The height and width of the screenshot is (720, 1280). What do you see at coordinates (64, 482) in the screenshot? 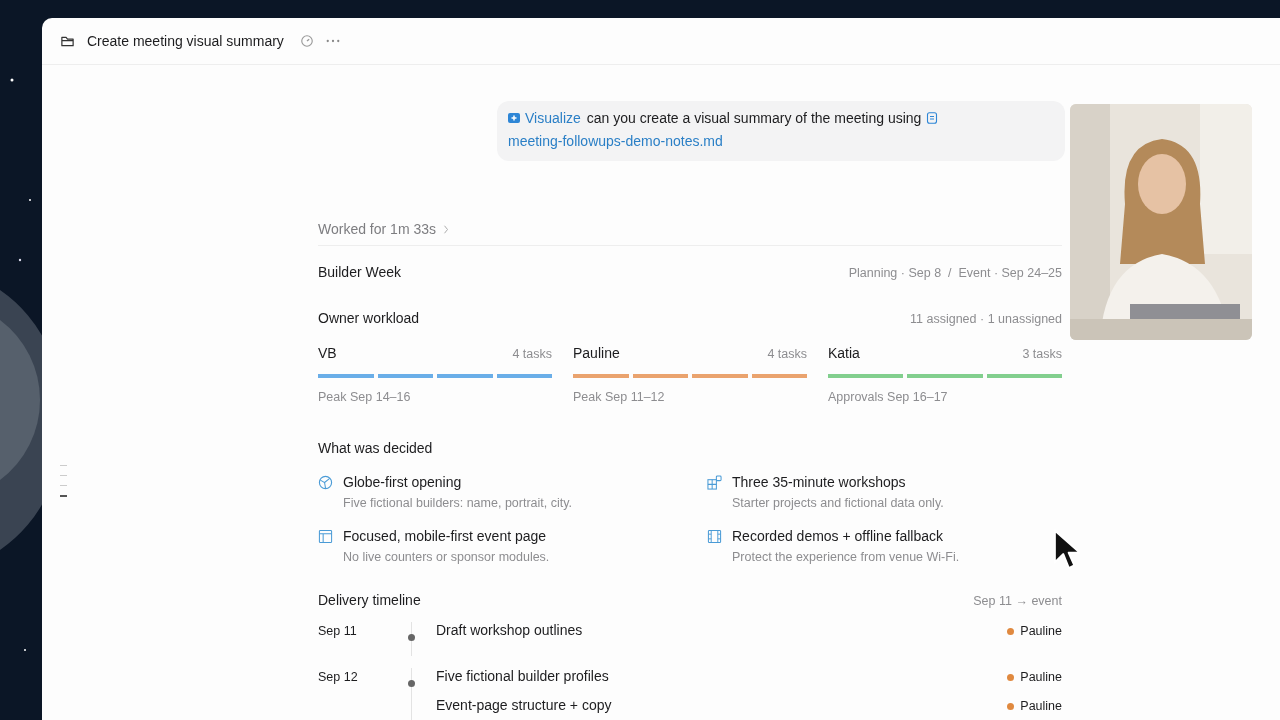
I see `section-markers-icon` at bounding box center [64, 482].